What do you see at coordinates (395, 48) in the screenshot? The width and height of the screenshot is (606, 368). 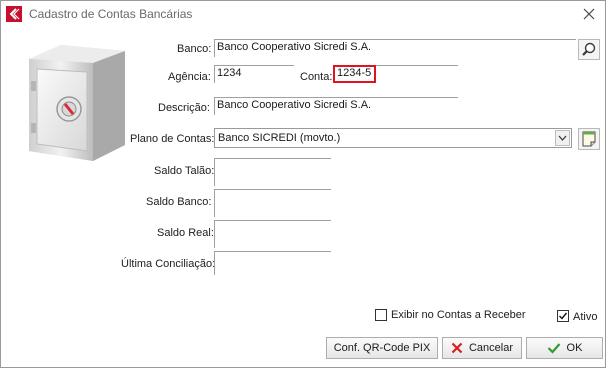 I see `banco-field: Banco Cooperativo Sicredi S.A.` at bounding box center [395, 48].